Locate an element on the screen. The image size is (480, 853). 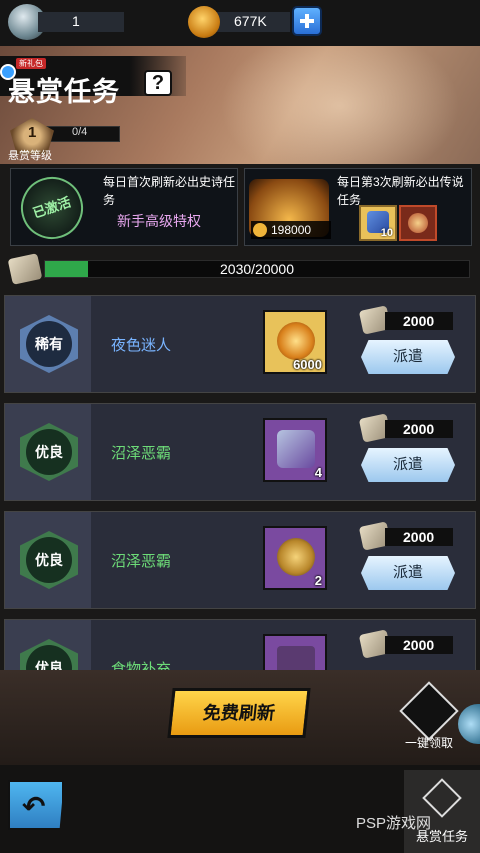
reward-count: 6000 is located at coordinates (307, 364).